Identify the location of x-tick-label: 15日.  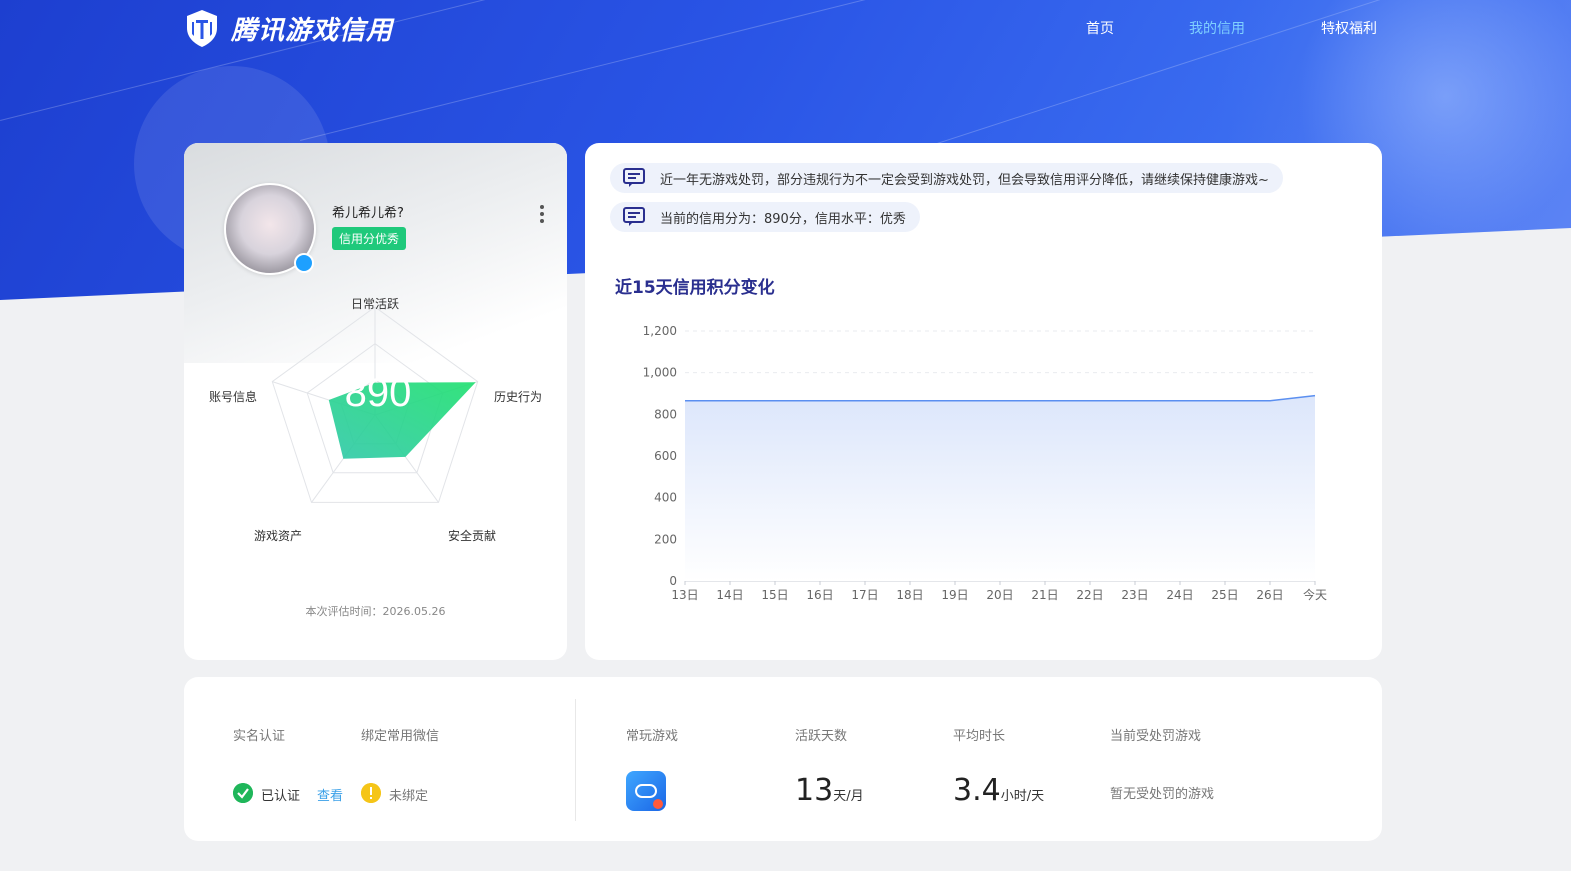
(774, 595).